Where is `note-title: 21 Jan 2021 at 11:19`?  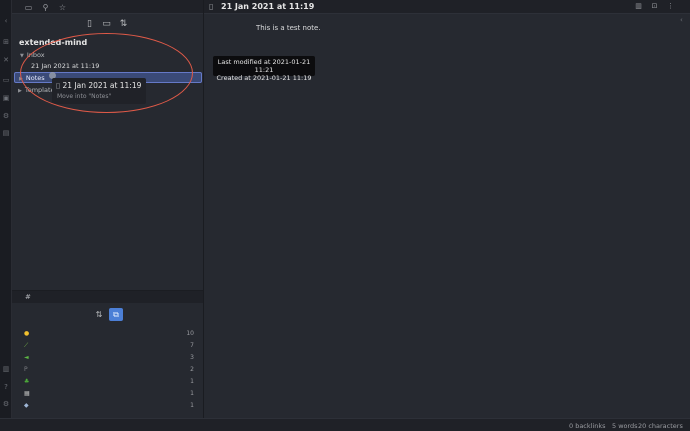
note-title: 21 Jan 2021 at 11:19 is located at coordinates (267, 6).